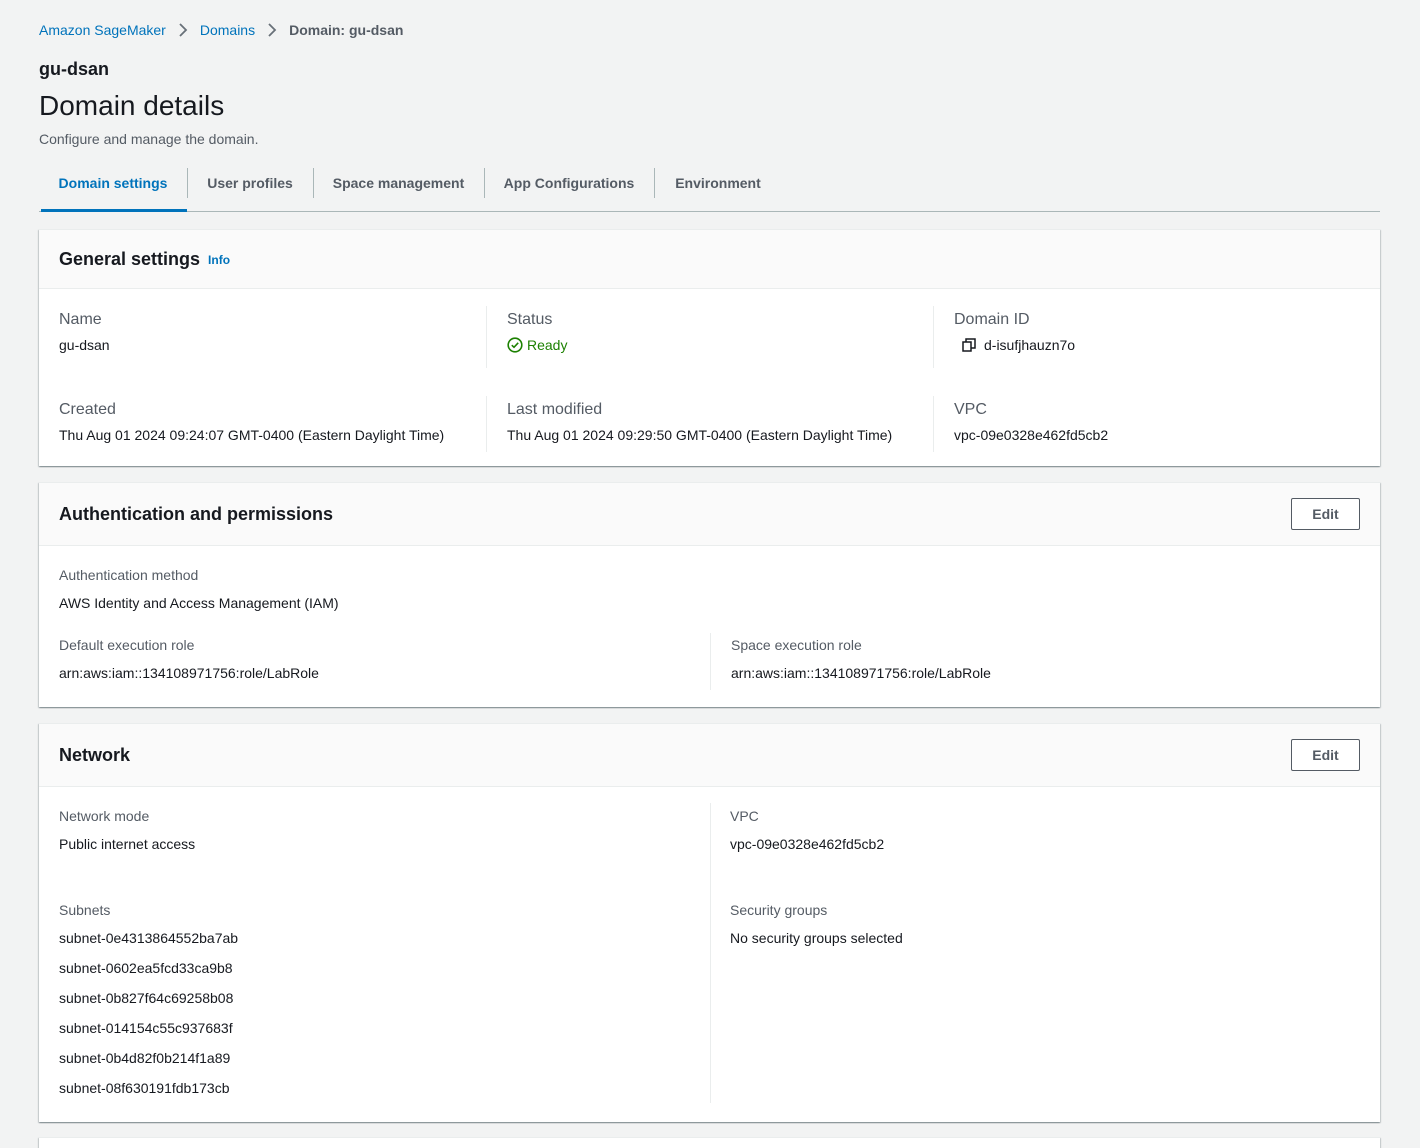 The image size is (1420, 1148). What do you see at coordinates (530, 319) in the screenshot?
I see `status-label: Status` at bounding box center [530, 319].